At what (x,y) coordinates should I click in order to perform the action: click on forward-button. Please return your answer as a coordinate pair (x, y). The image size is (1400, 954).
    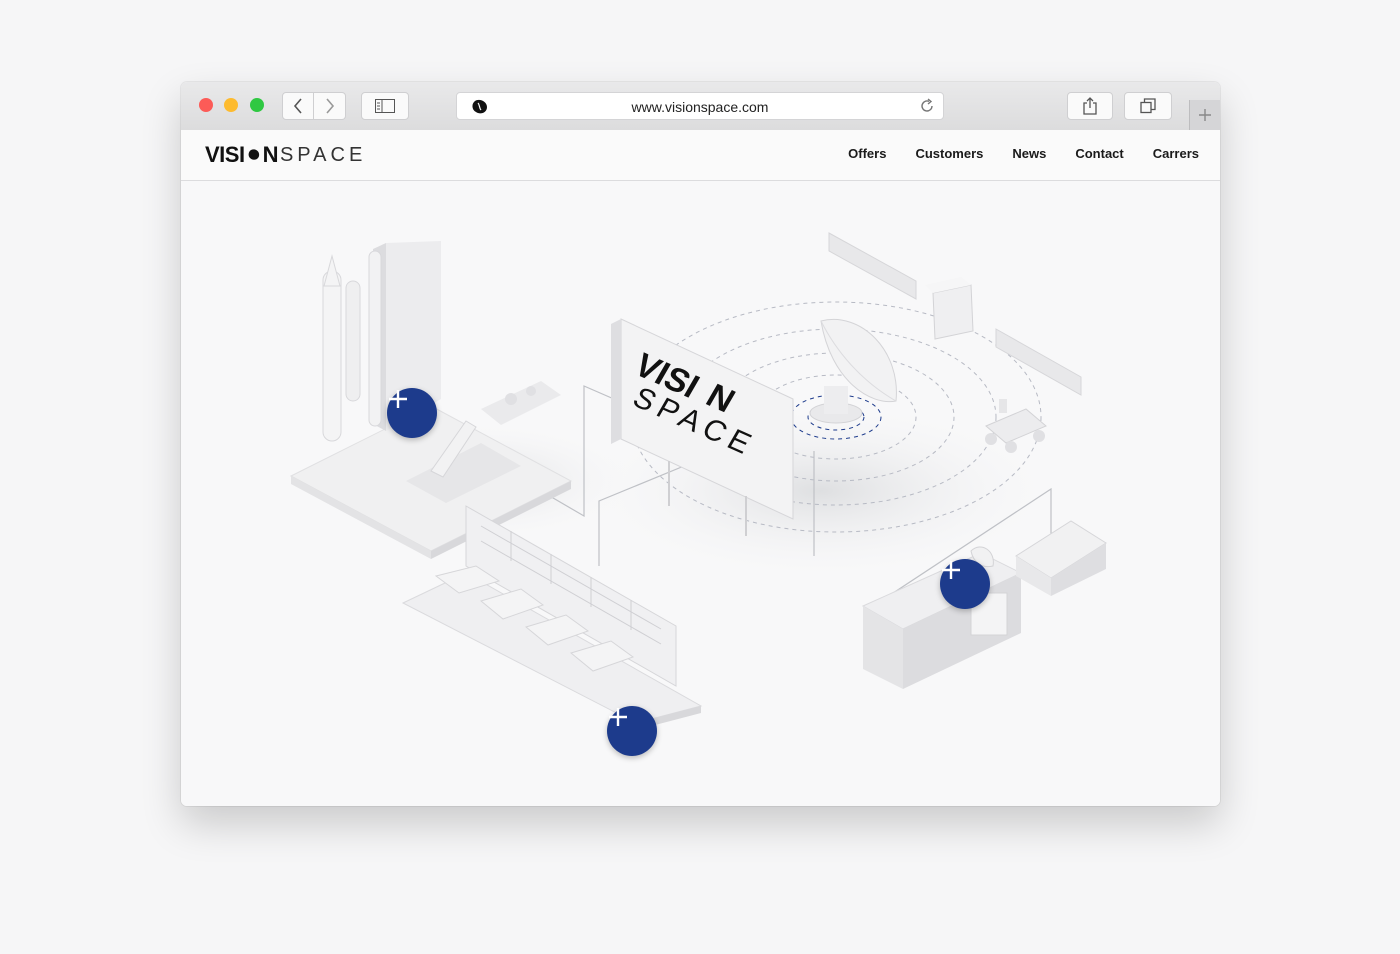
    Looking at the image, I should click on (330, 106).